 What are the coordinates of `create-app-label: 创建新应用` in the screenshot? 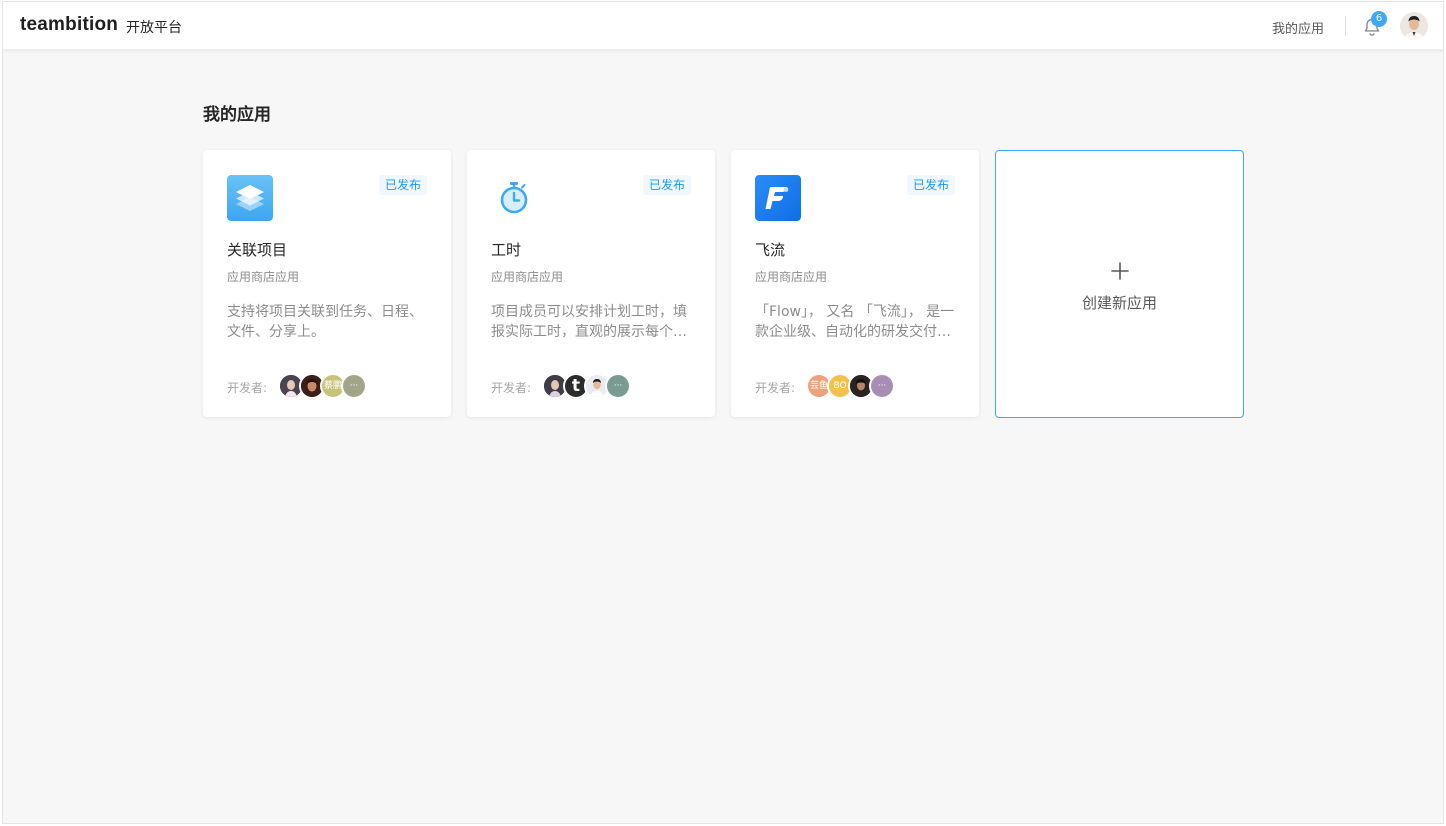 It's located at (1119, 303).